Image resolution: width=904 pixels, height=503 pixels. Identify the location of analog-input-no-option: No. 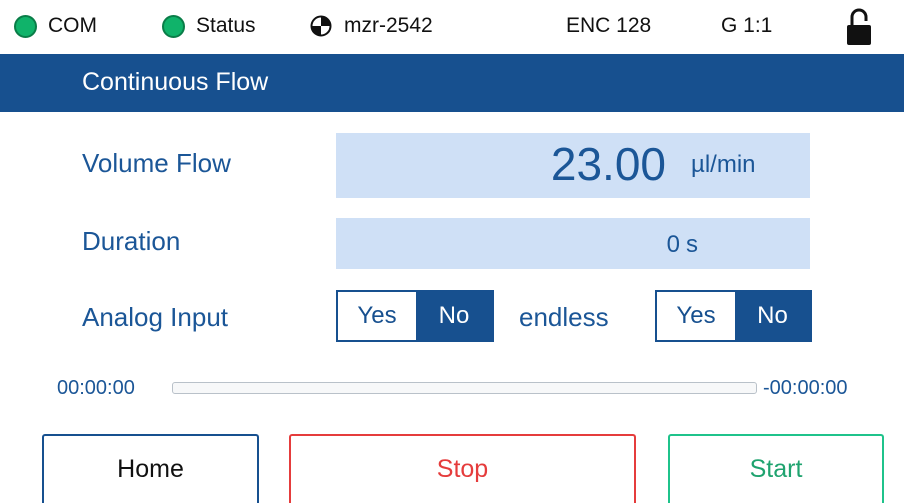
(454, 316).